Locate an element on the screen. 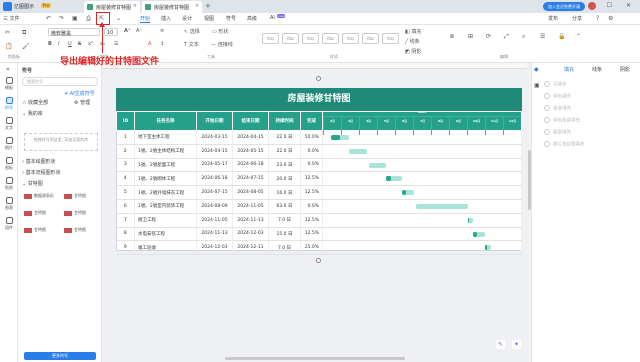 The width and height of the screenshot is (640, 362). menu-view: 视图 is located at coordinates (209, 18).